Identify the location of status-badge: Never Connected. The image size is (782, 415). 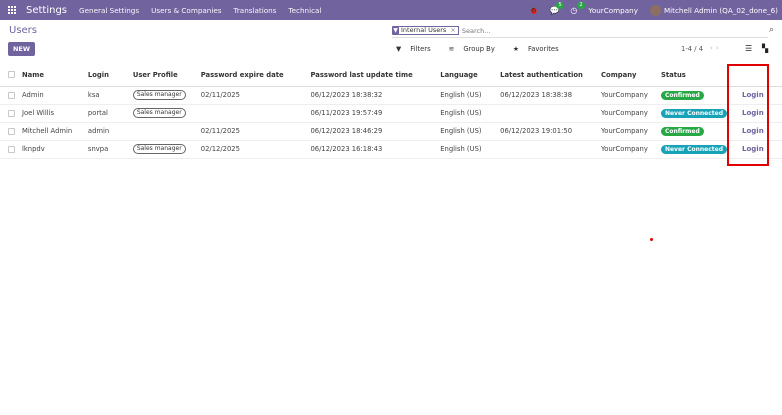
(694, 149).